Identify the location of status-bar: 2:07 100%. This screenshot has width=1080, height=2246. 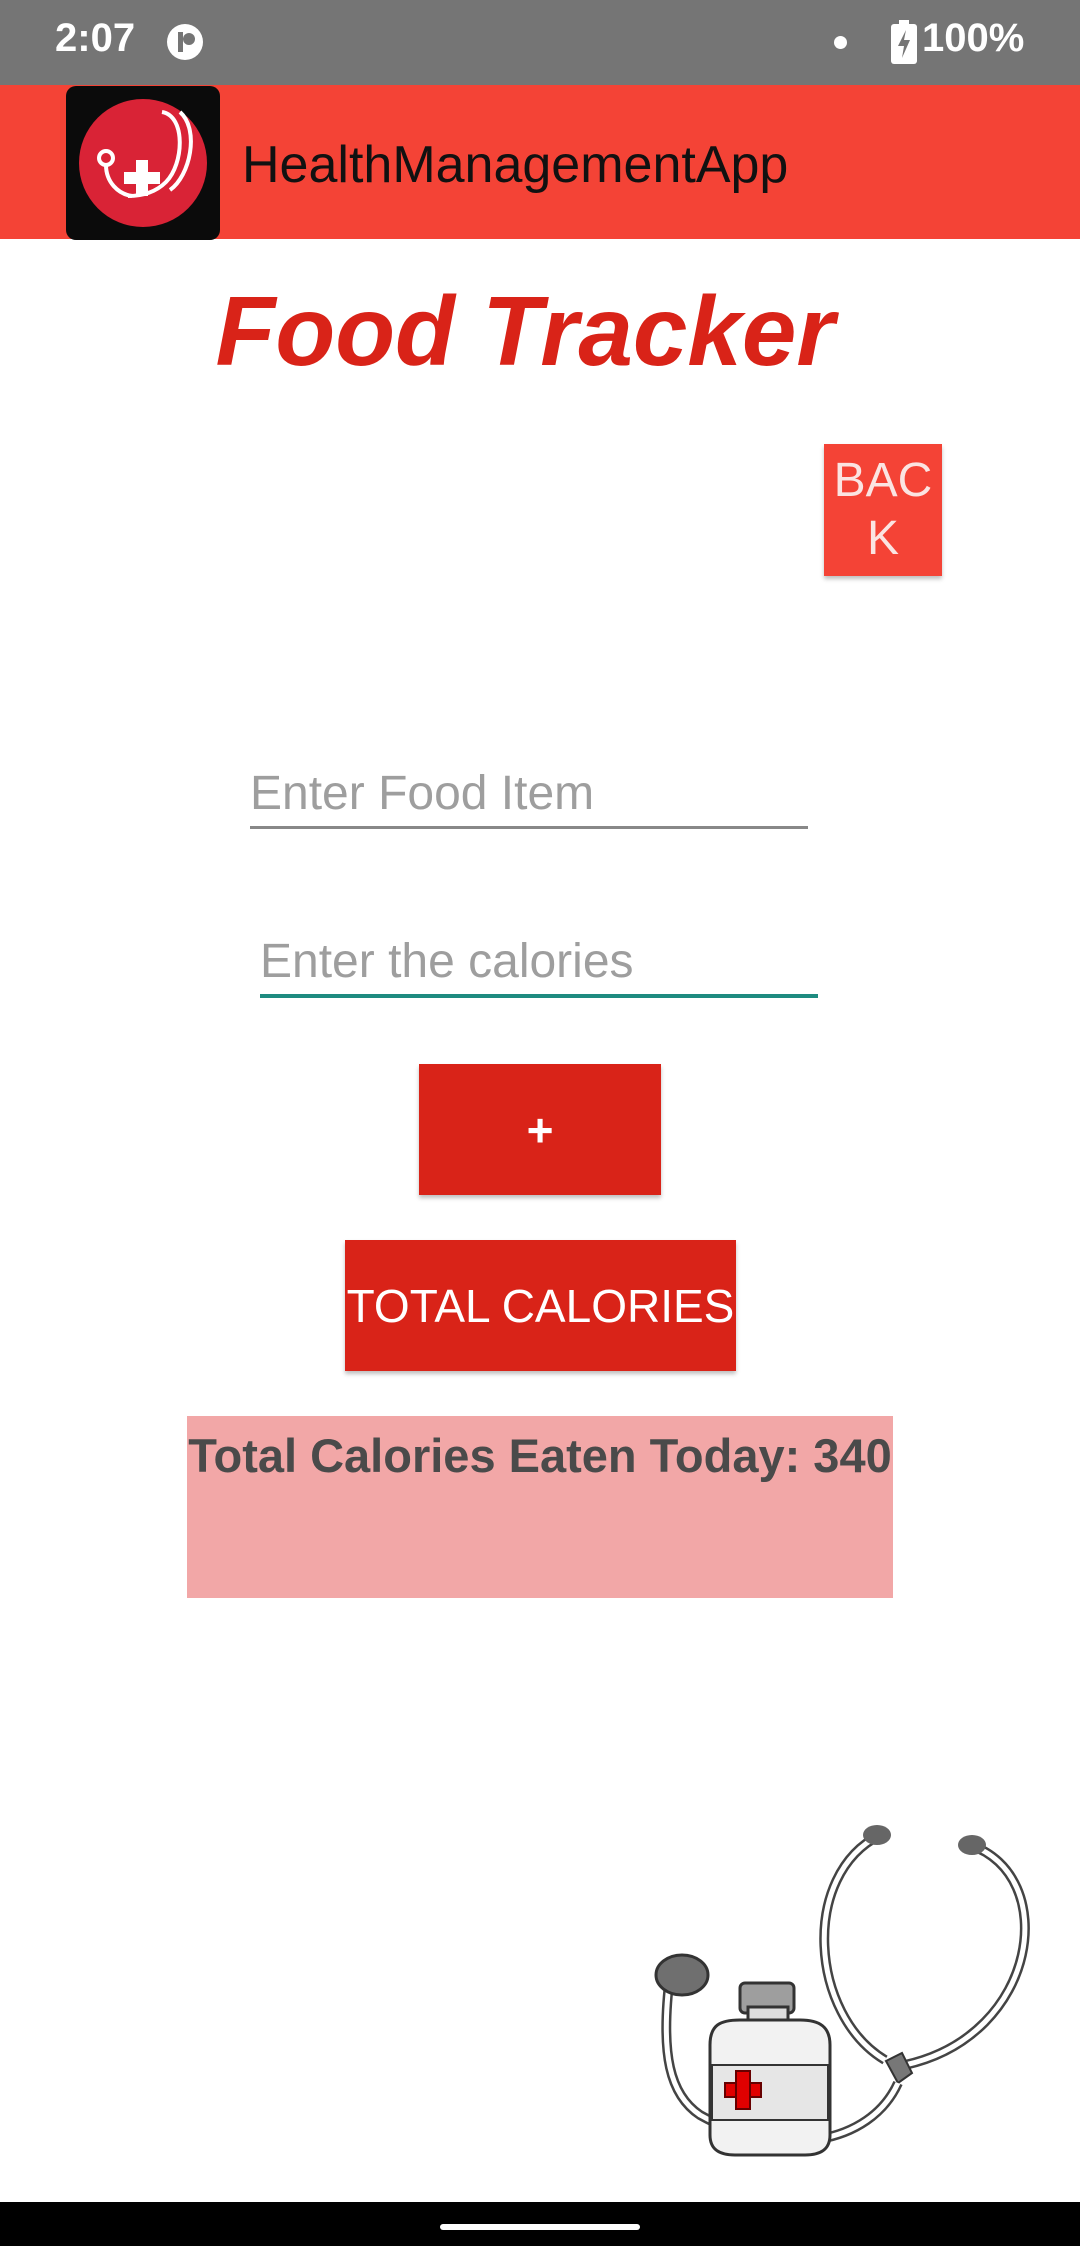
(540, 42).